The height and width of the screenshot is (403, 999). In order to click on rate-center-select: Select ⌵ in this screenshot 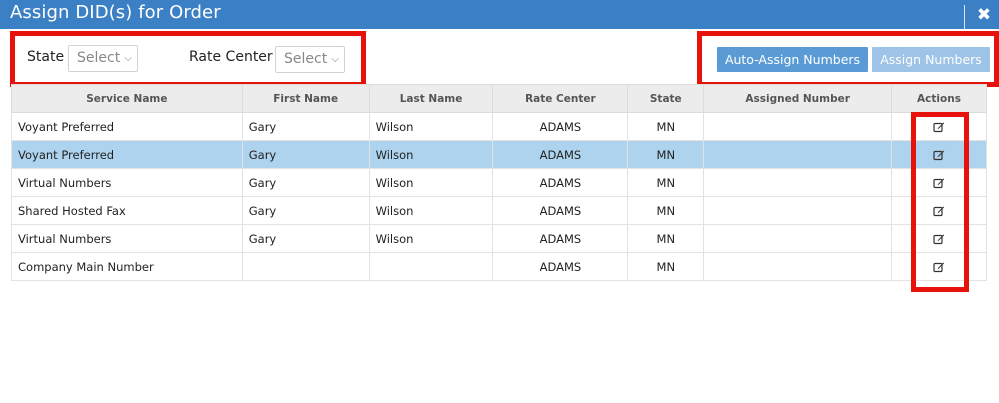, I will do `click(310, 59)`.